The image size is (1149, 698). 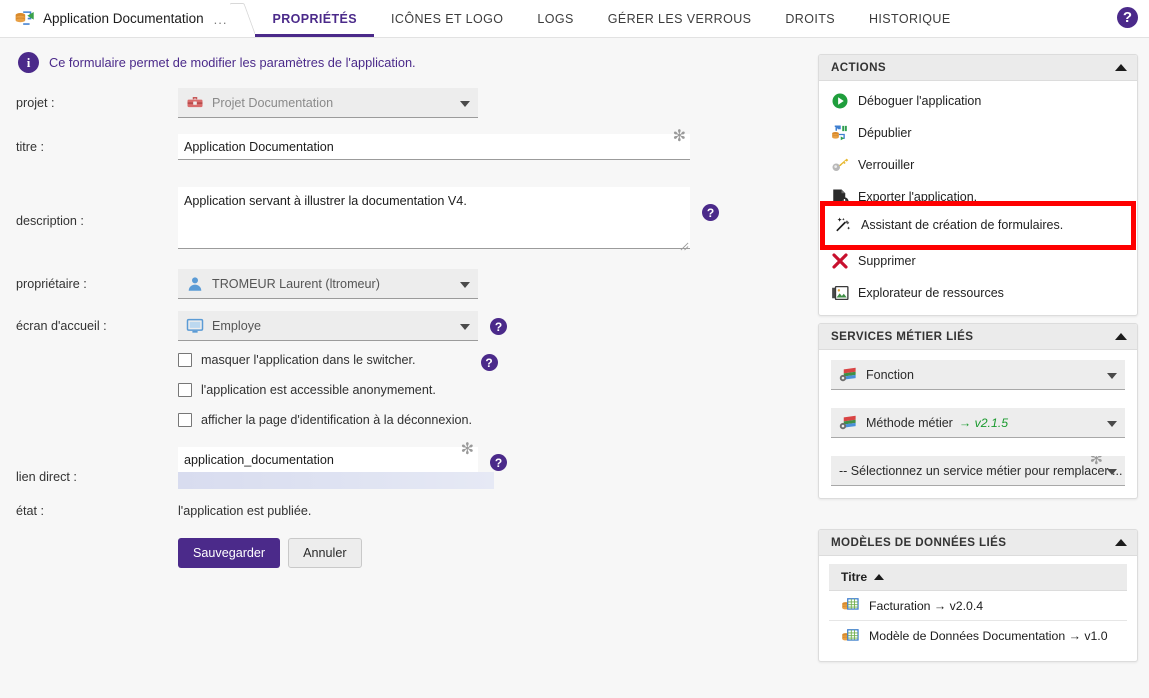 What do you see at coordinates (710, 212) in the screenshot?
I see `description-help-icon: ?` at bounding box center [710, 212].